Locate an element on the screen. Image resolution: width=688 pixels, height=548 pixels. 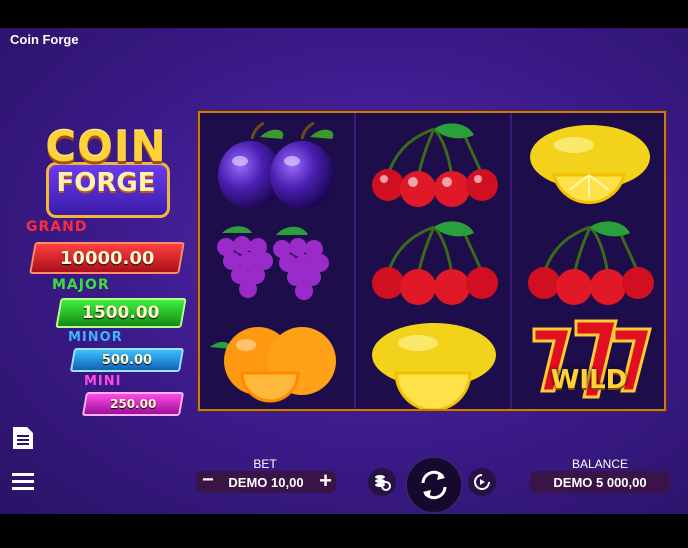
jackpot-major-box: 1500.00 is located at coordinates (121, 313).